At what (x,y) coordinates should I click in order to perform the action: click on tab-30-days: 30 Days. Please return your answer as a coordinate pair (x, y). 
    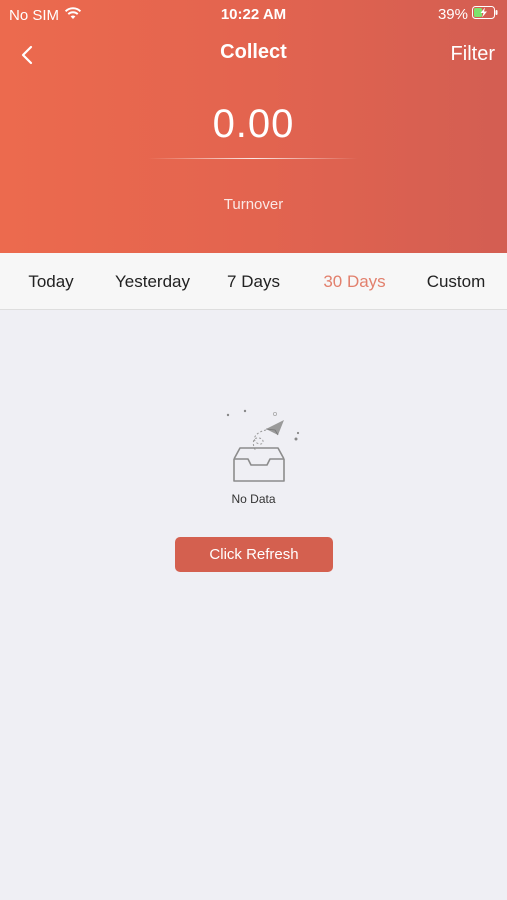
    Looking at the image, I should click on (354, 281).